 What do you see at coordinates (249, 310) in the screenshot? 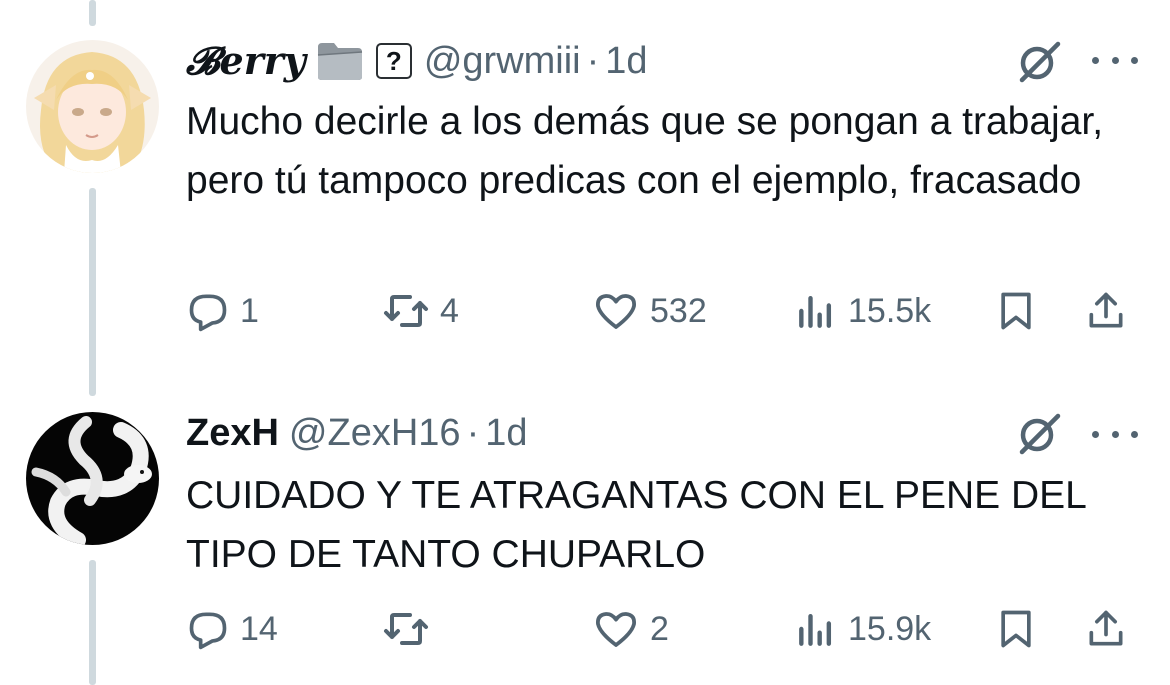
I see `reply-count: 1` at bounding box center [249, 310].